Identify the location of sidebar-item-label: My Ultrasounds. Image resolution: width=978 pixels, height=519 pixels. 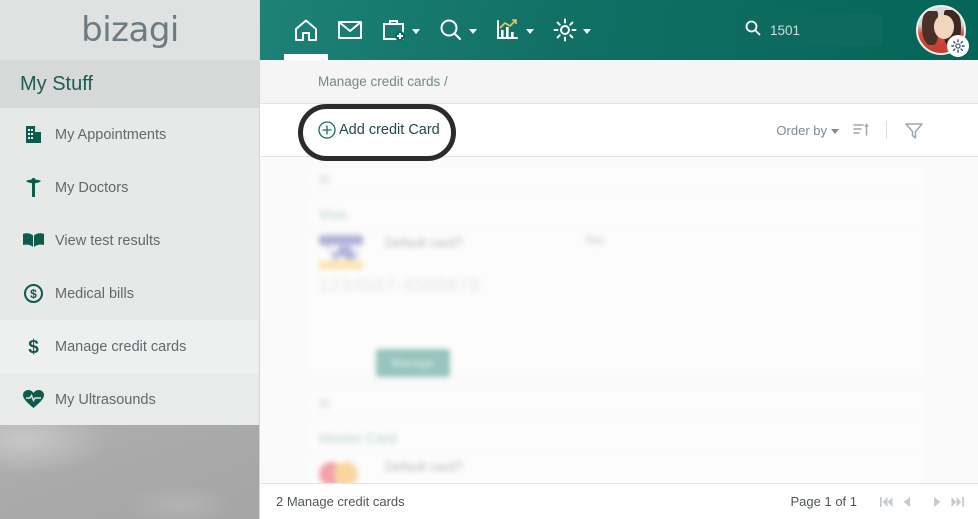
(105, 399).